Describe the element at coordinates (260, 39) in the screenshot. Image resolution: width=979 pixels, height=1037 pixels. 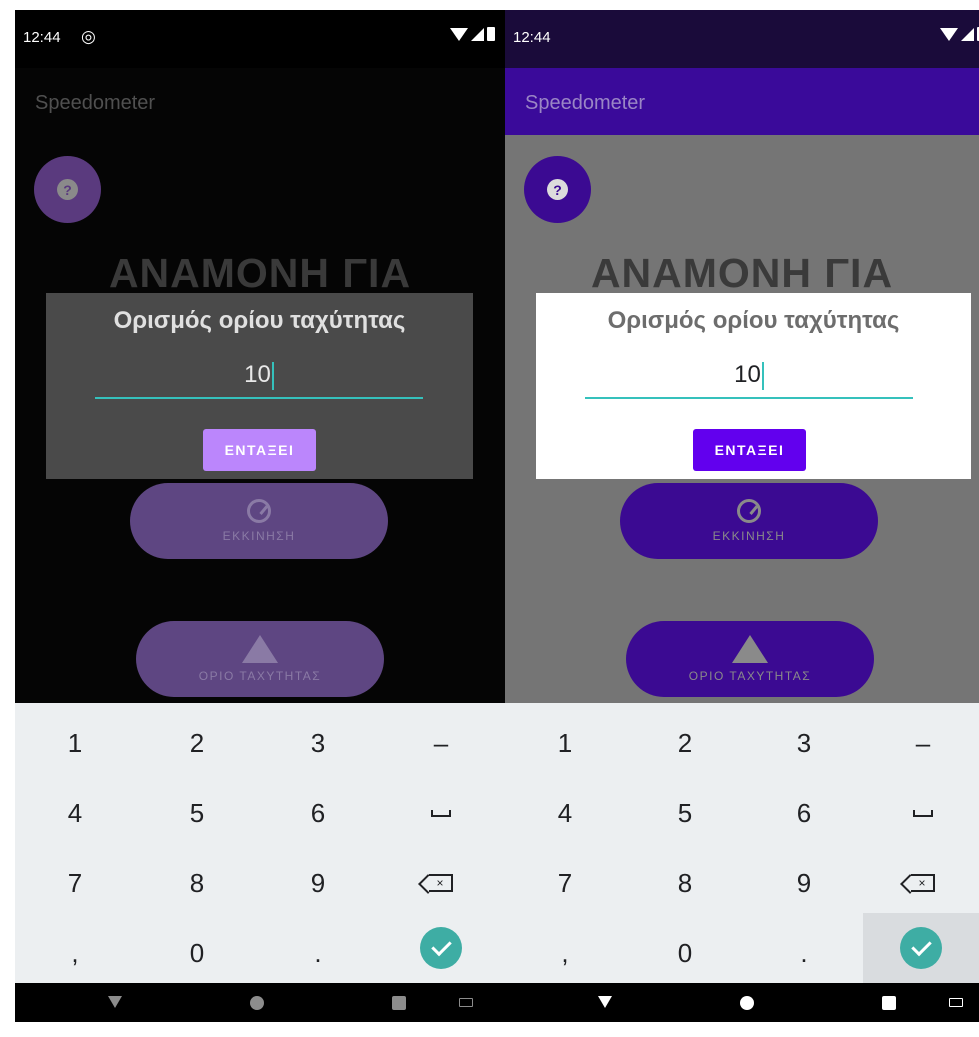
I see `status-bar: 12:44 ◎` at that location.